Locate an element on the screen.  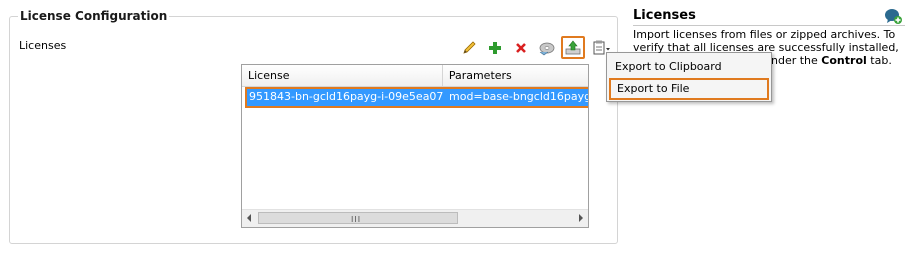
horizontal-scrollbar: III is located at coordinates (415, 218).